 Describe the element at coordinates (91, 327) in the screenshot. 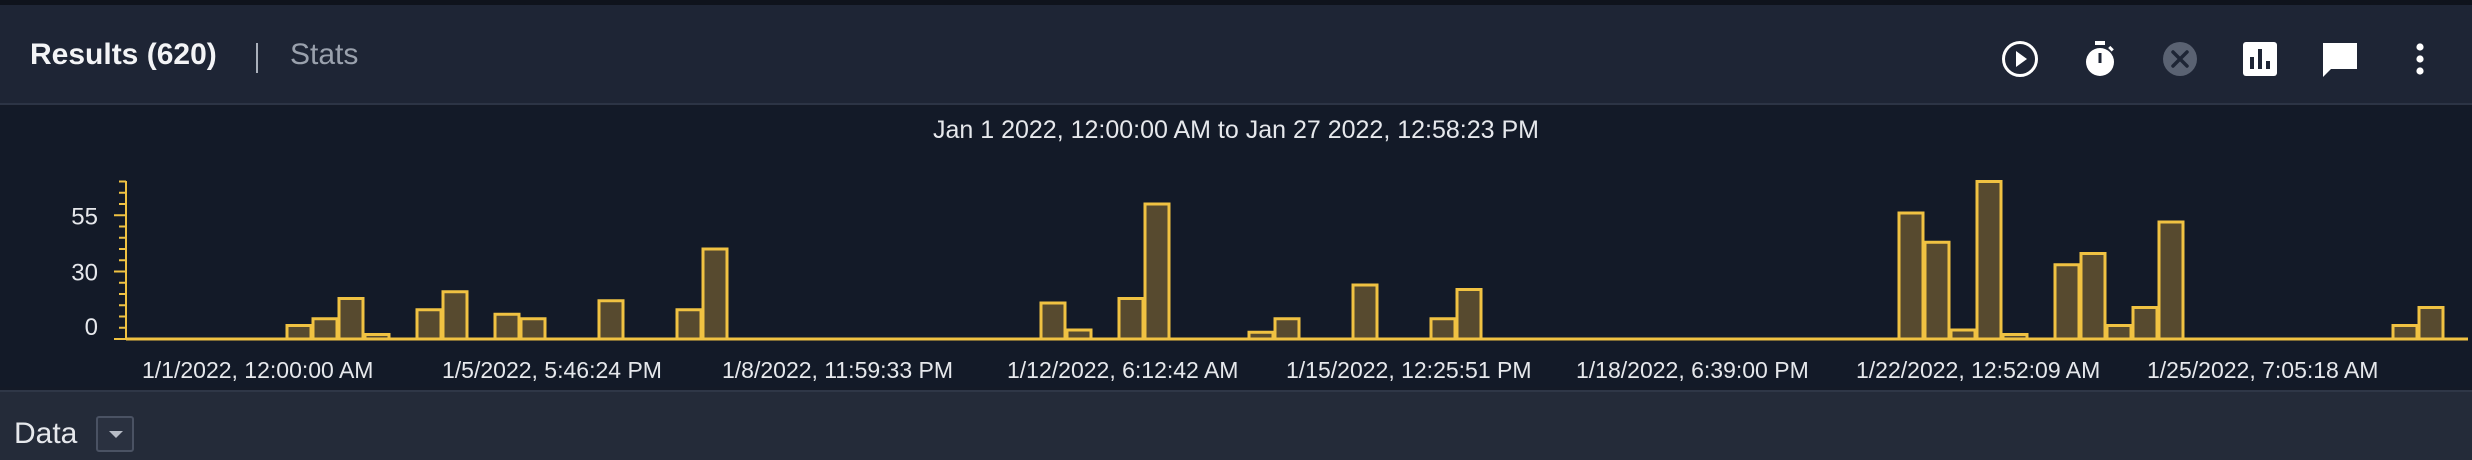

I see `y-tick-label: 0` at that location.